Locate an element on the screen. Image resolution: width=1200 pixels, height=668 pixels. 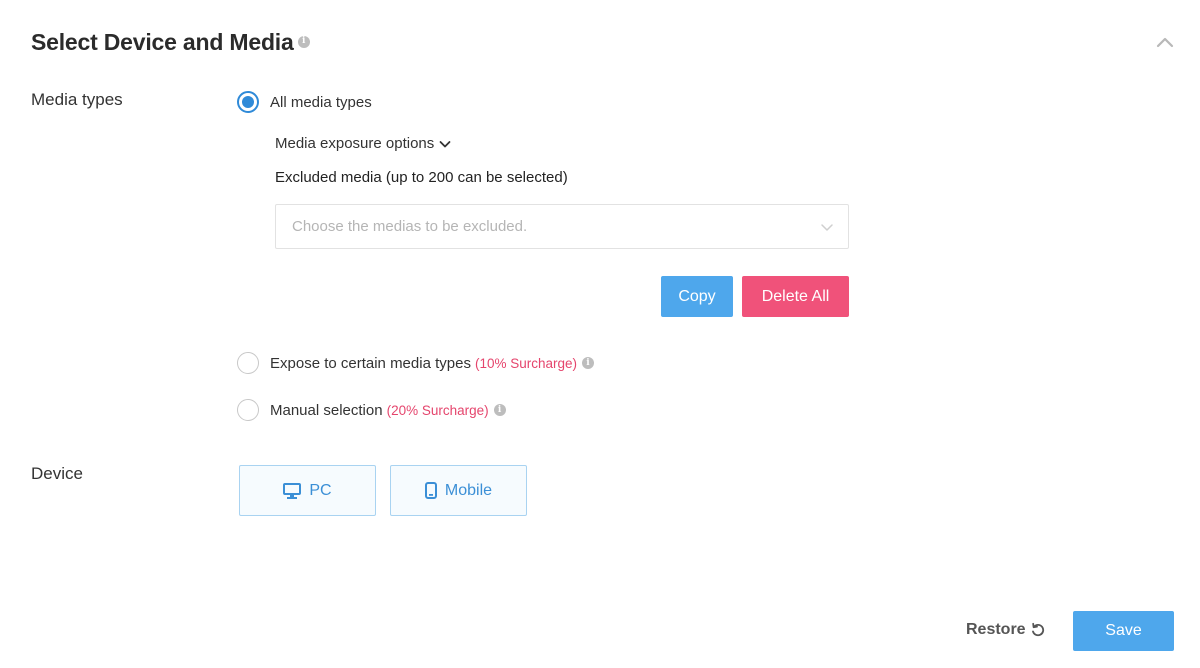
device-mobile-button: Mobile is located at coordinates (458, 490).